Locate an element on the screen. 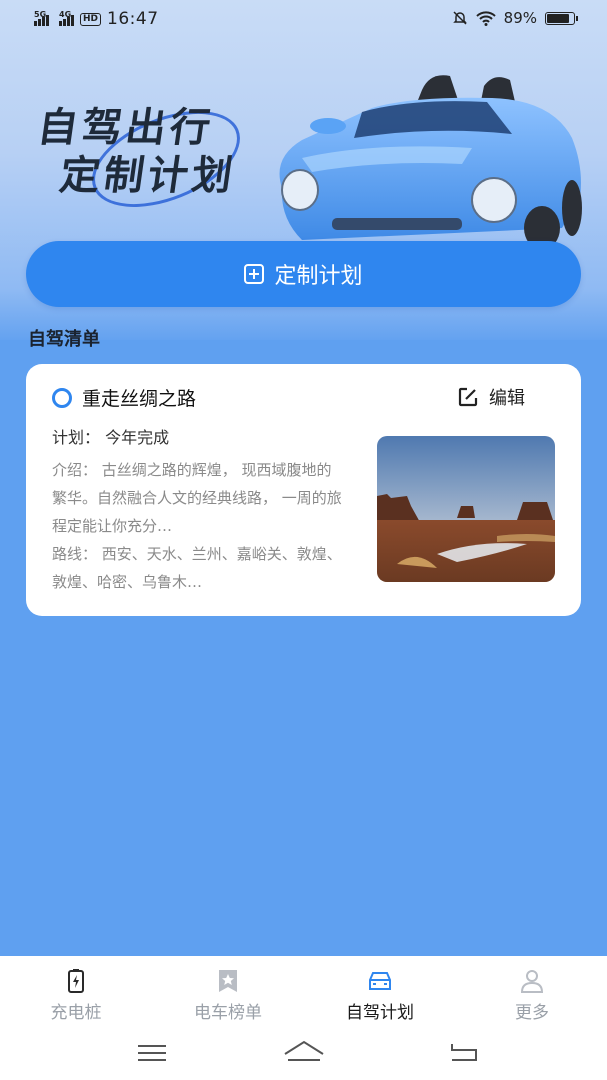  home-icon is located at coordinates (304, 1050).